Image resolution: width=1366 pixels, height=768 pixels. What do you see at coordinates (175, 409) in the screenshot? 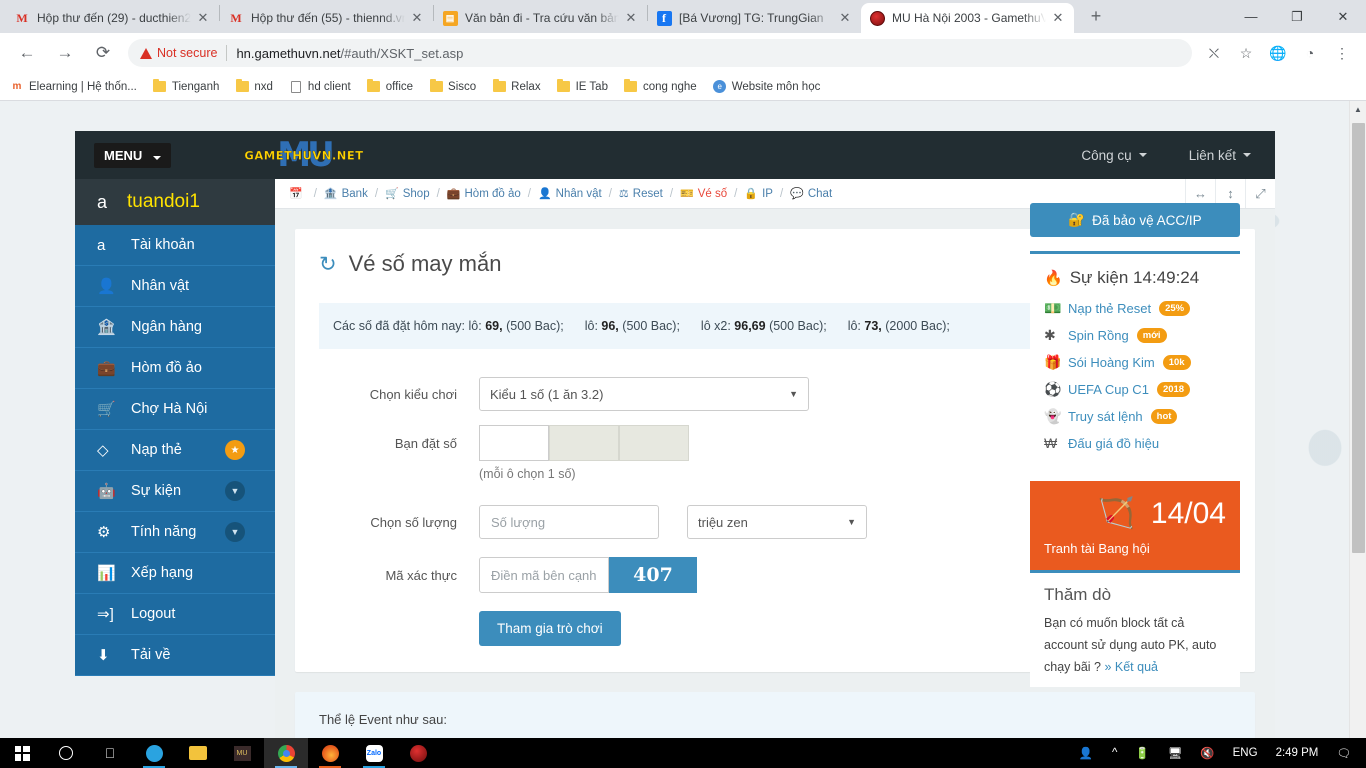
I see `sidebar-item-cho-ha-noi: 🛒 Chợ Hà Nội` at bounding box center [175, 409].